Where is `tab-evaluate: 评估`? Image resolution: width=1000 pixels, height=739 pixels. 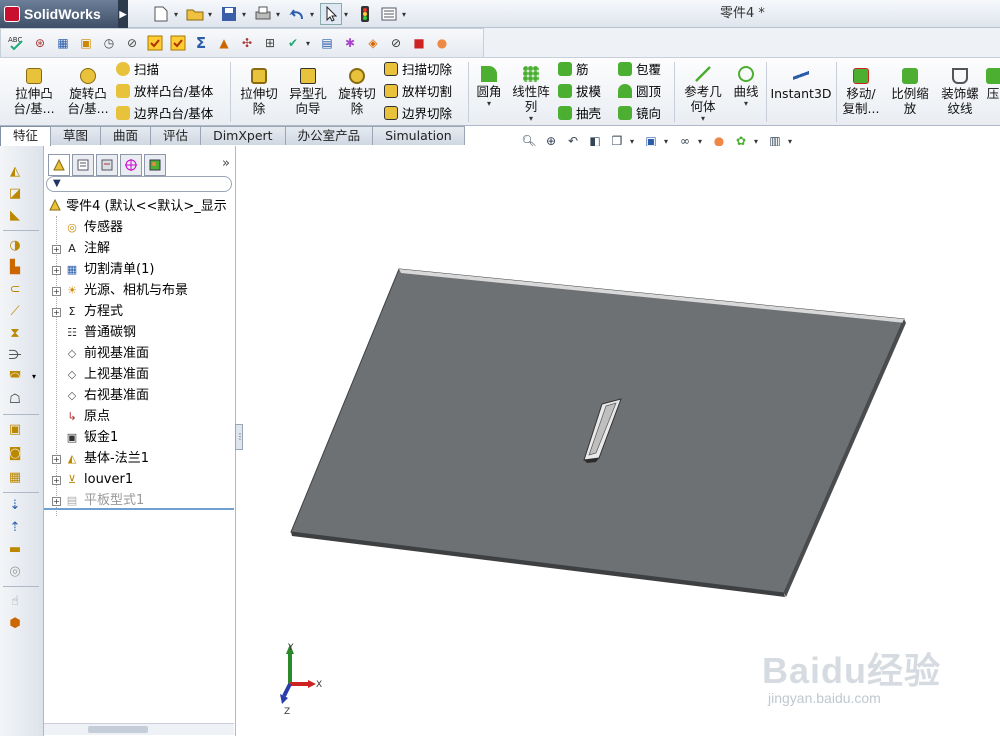
tab-evaluate: 评估 is located at coordinates (176, 135).